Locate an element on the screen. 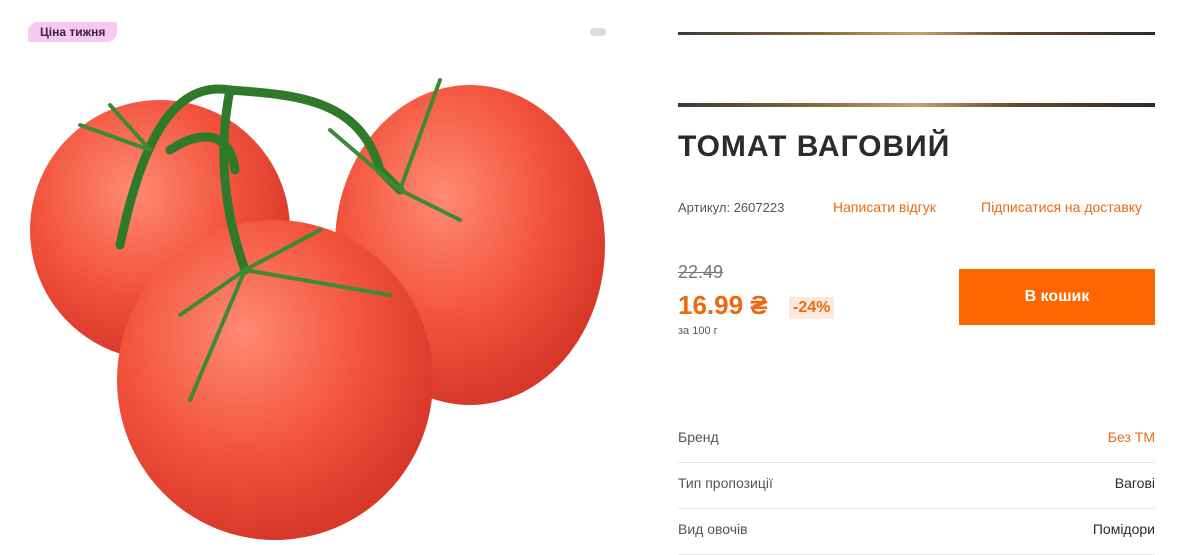  current-price: 16.99 ₴ is located at coordinates (723, 305).